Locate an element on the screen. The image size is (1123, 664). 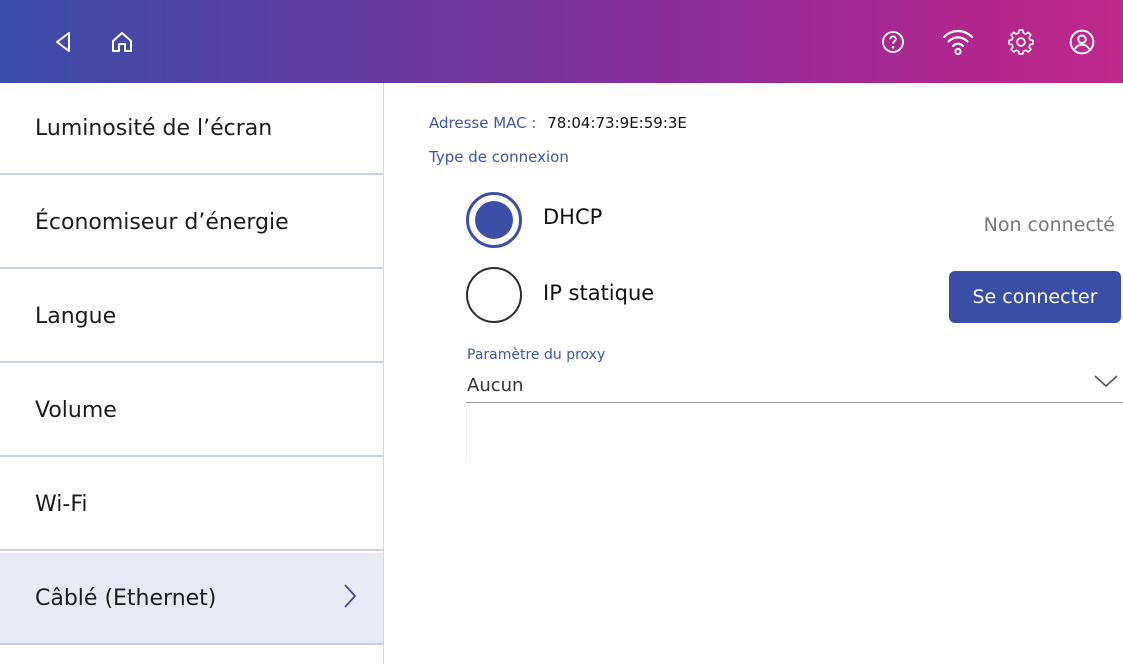
home-icon is located at coordinates (122, 41).